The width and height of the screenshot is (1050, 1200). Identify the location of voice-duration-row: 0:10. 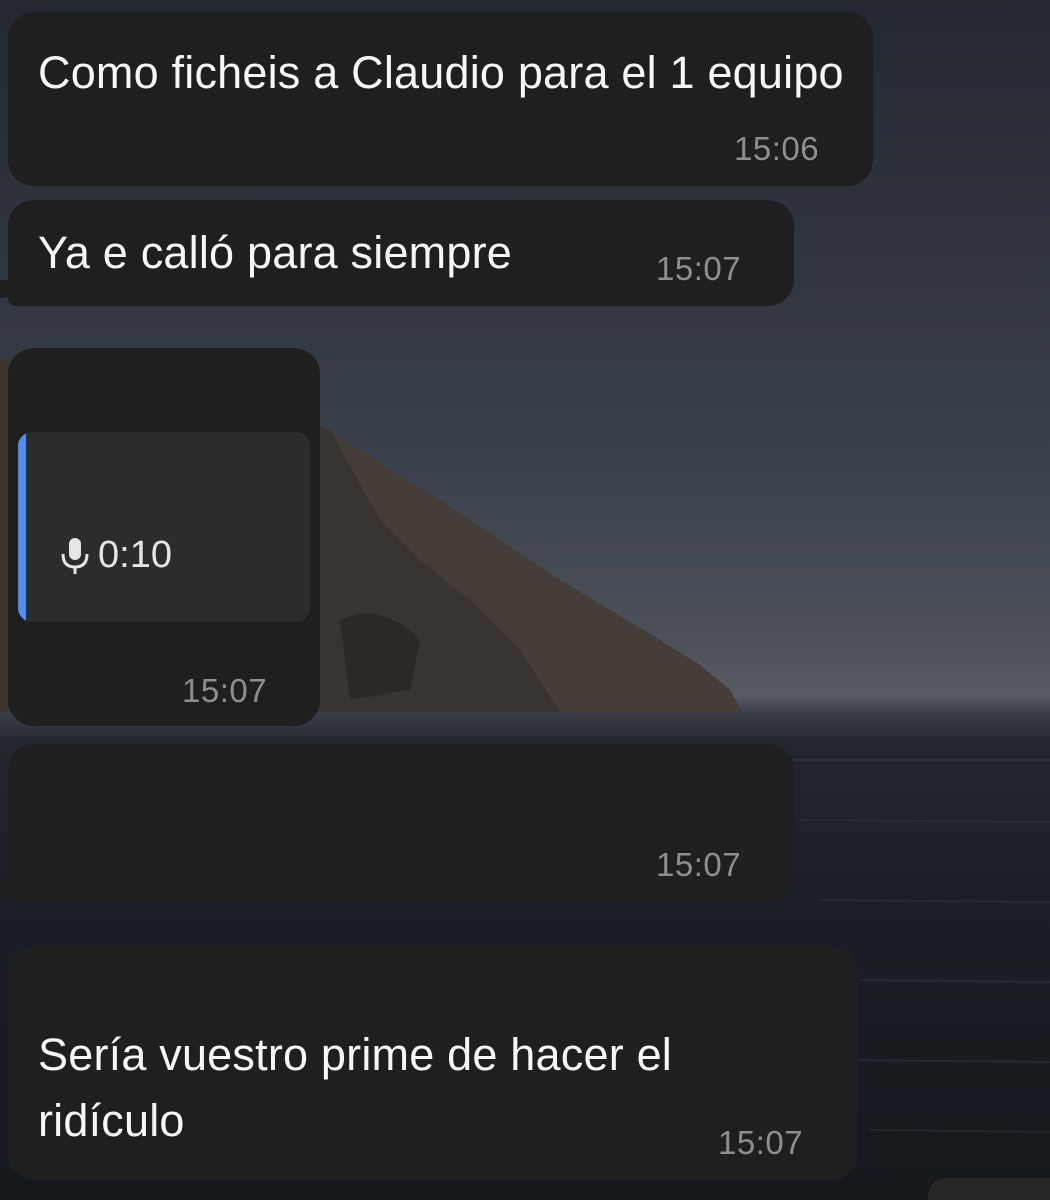
(115, 555).